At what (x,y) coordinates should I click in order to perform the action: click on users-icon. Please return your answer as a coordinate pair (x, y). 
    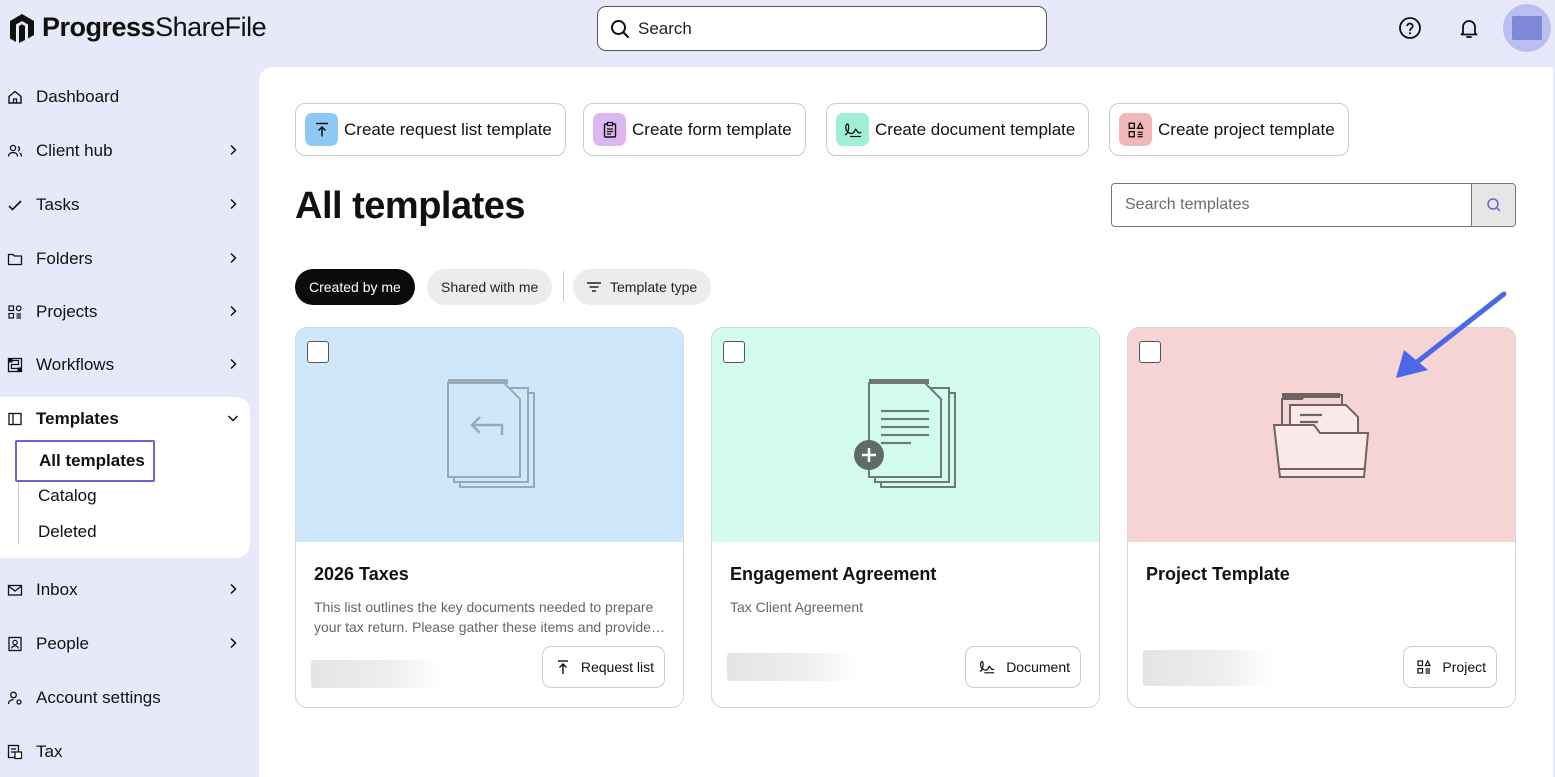
    Looking at the image, I should click on (15, 150).